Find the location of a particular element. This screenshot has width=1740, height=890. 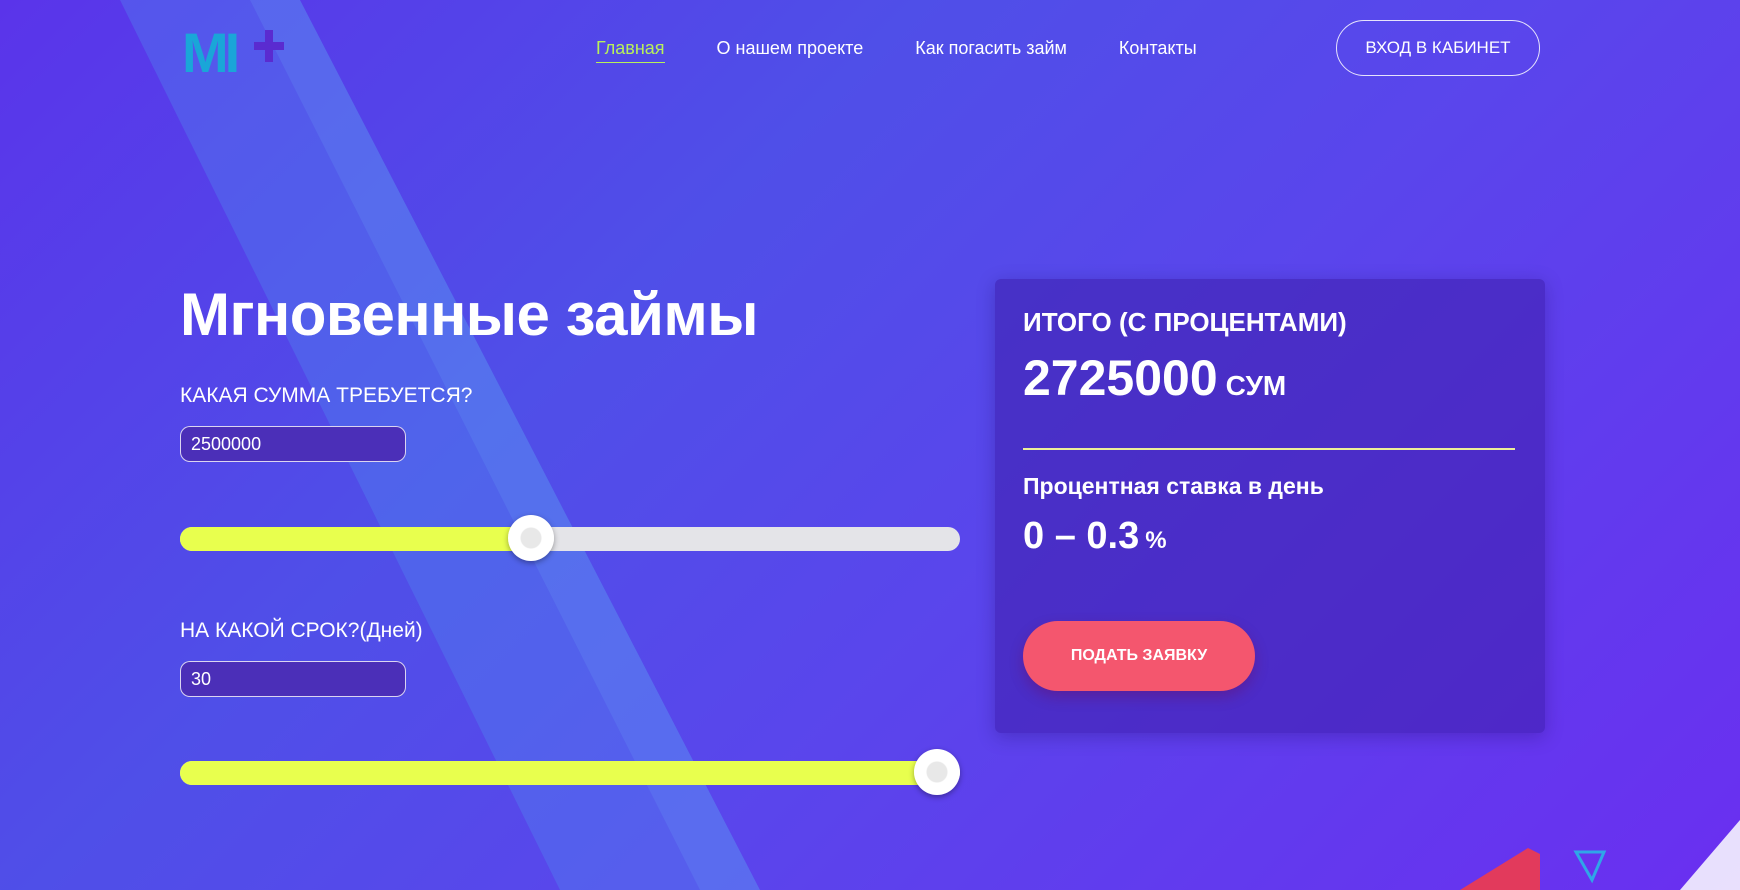

apply-button: ПОДАТЬ ЗАЯВКУ is located at coordinates (1139, 656).